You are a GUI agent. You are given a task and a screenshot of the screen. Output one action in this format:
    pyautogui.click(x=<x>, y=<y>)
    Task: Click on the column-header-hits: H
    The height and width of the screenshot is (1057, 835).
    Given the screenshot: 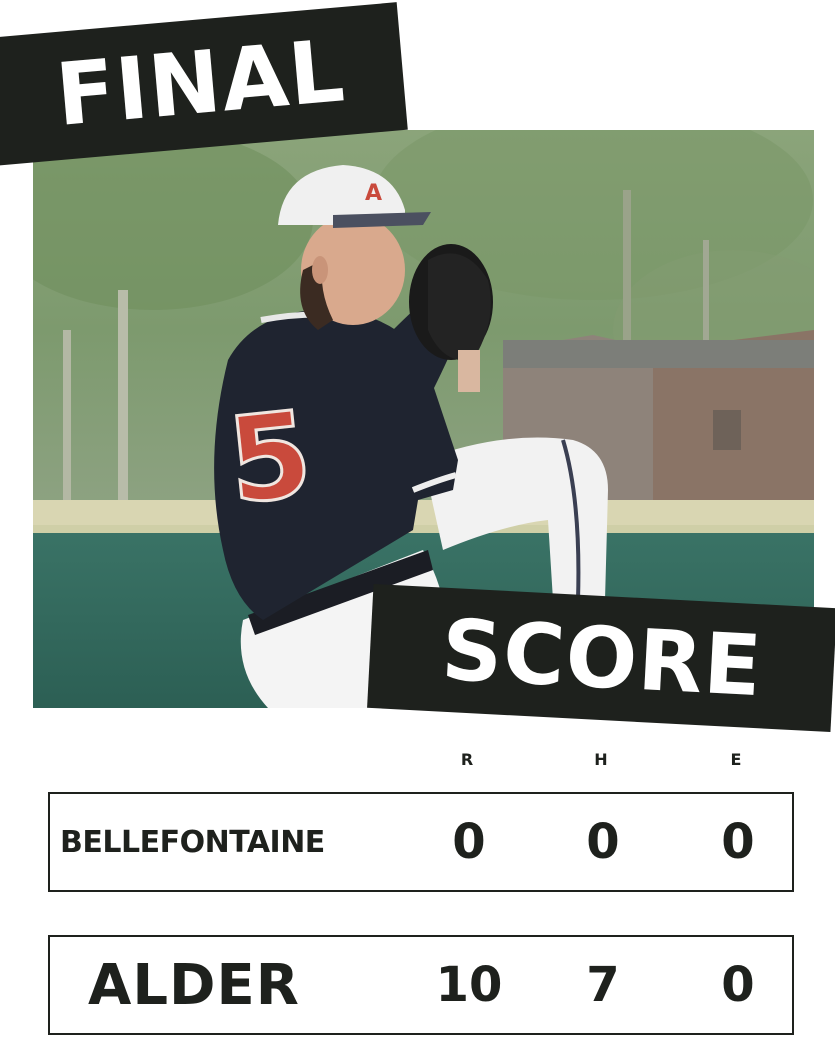 What is the action you would take?
    pyautogui.click(x=601, y=759)
    